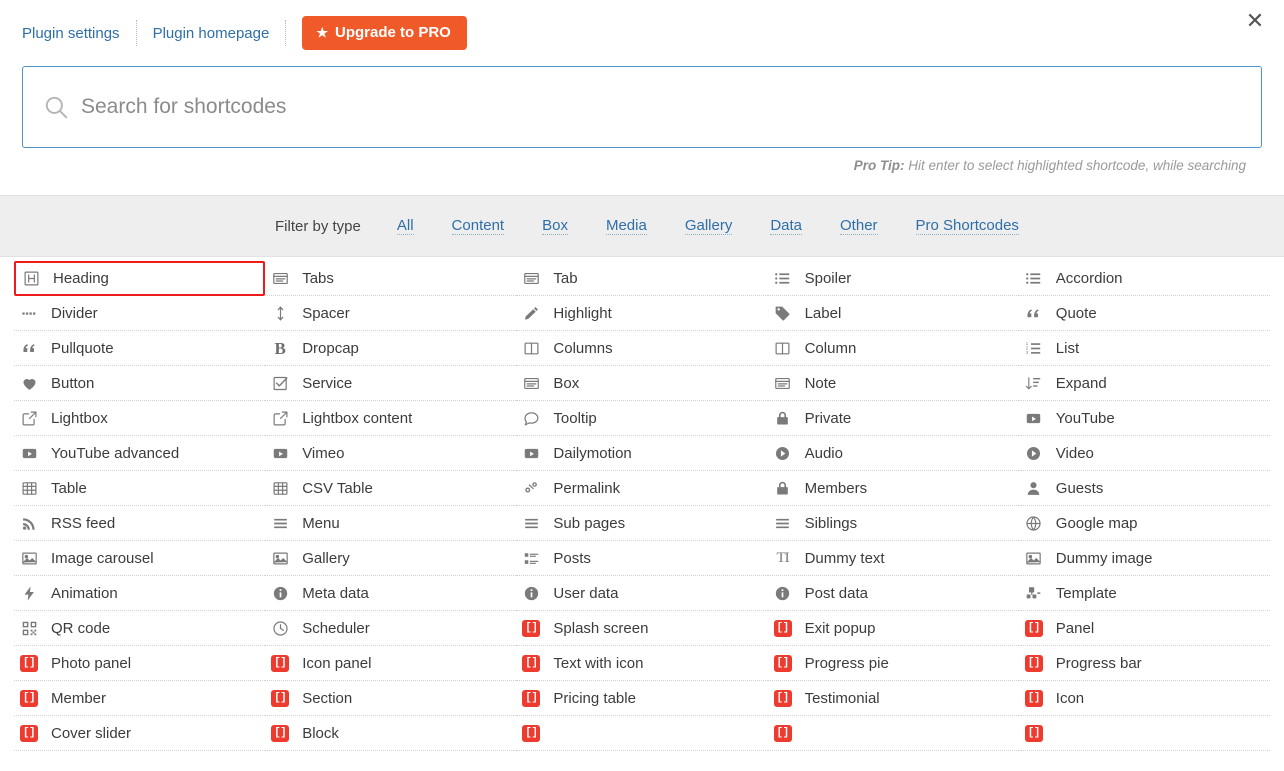 This screenshot has height=771, width=1284. Describe the element at coordinates (1144, 488) in the screenshot. I see `shortcode-item-guests: Guests` at that location.